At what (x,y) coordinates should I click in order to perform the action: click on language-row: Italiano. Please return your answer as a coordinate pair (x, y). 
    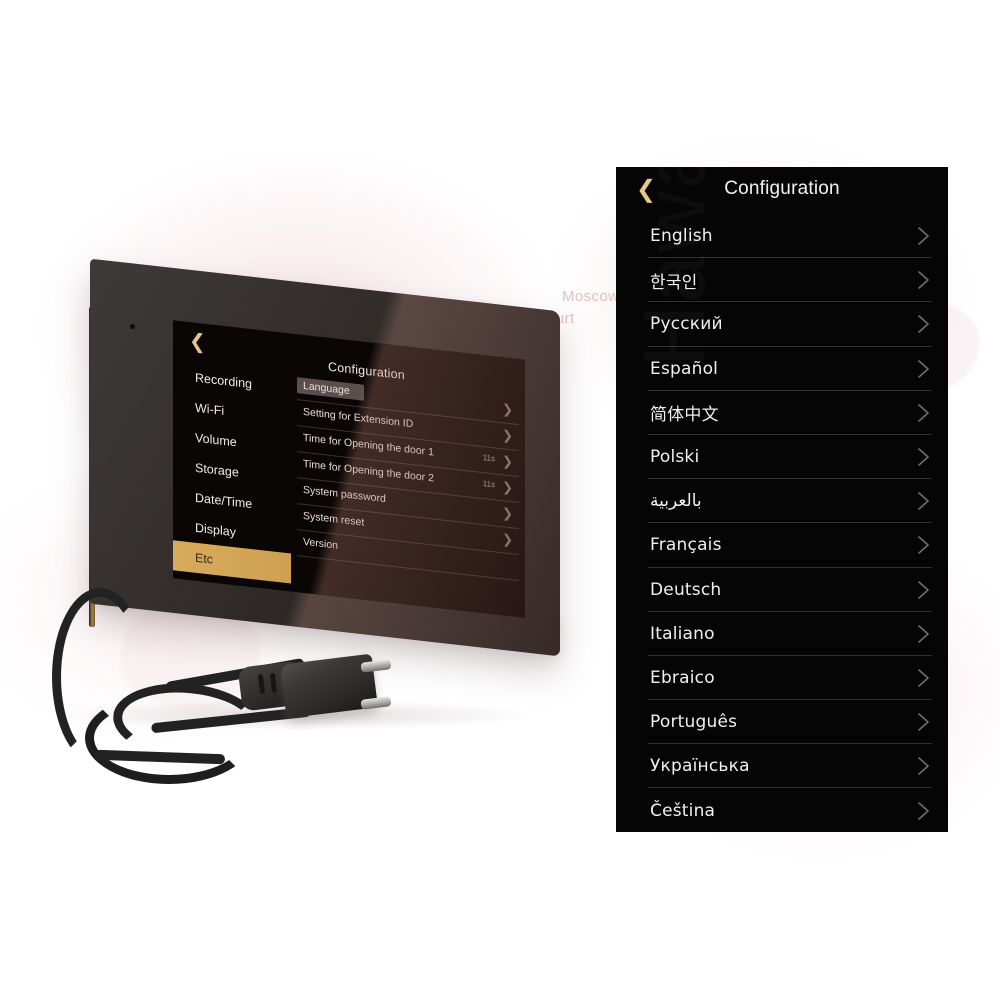
    Looking at the image, I should click on (782, 634).